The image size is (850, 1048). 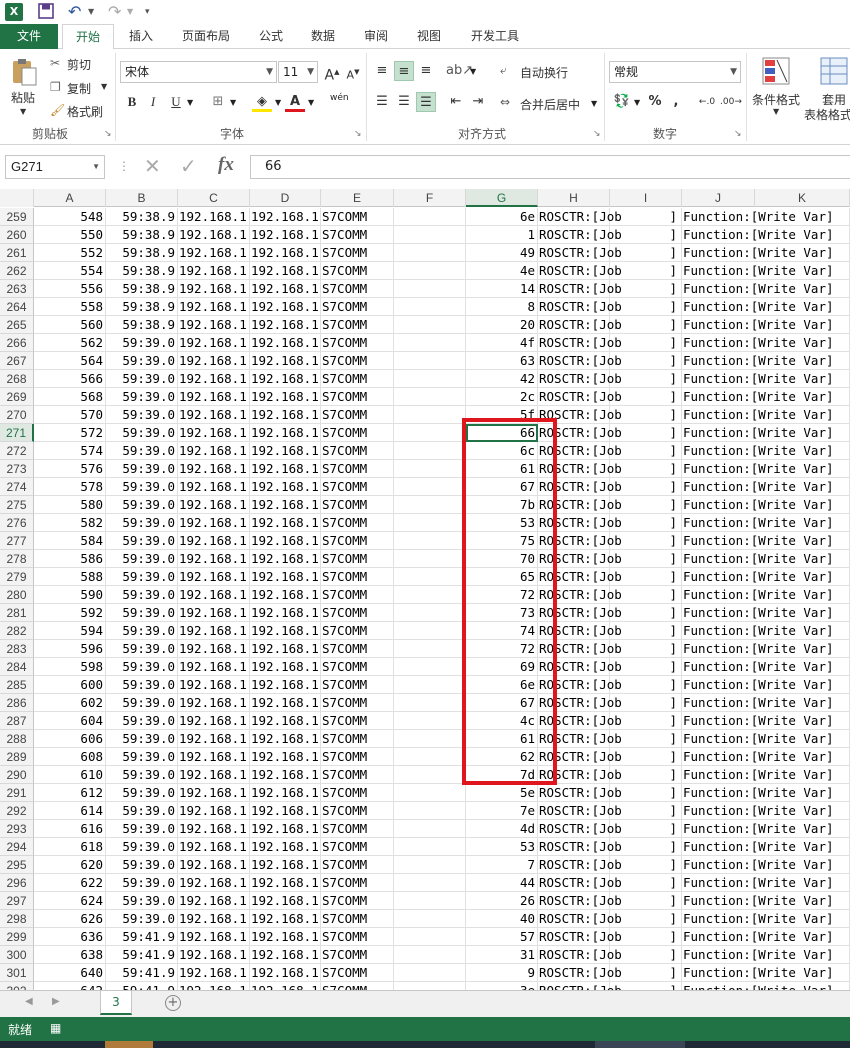 What do you see at coordinates (637, 102) in the screenshot?
I see `currency-dropdown-icon: ▼` at bounding box center [637, 102].